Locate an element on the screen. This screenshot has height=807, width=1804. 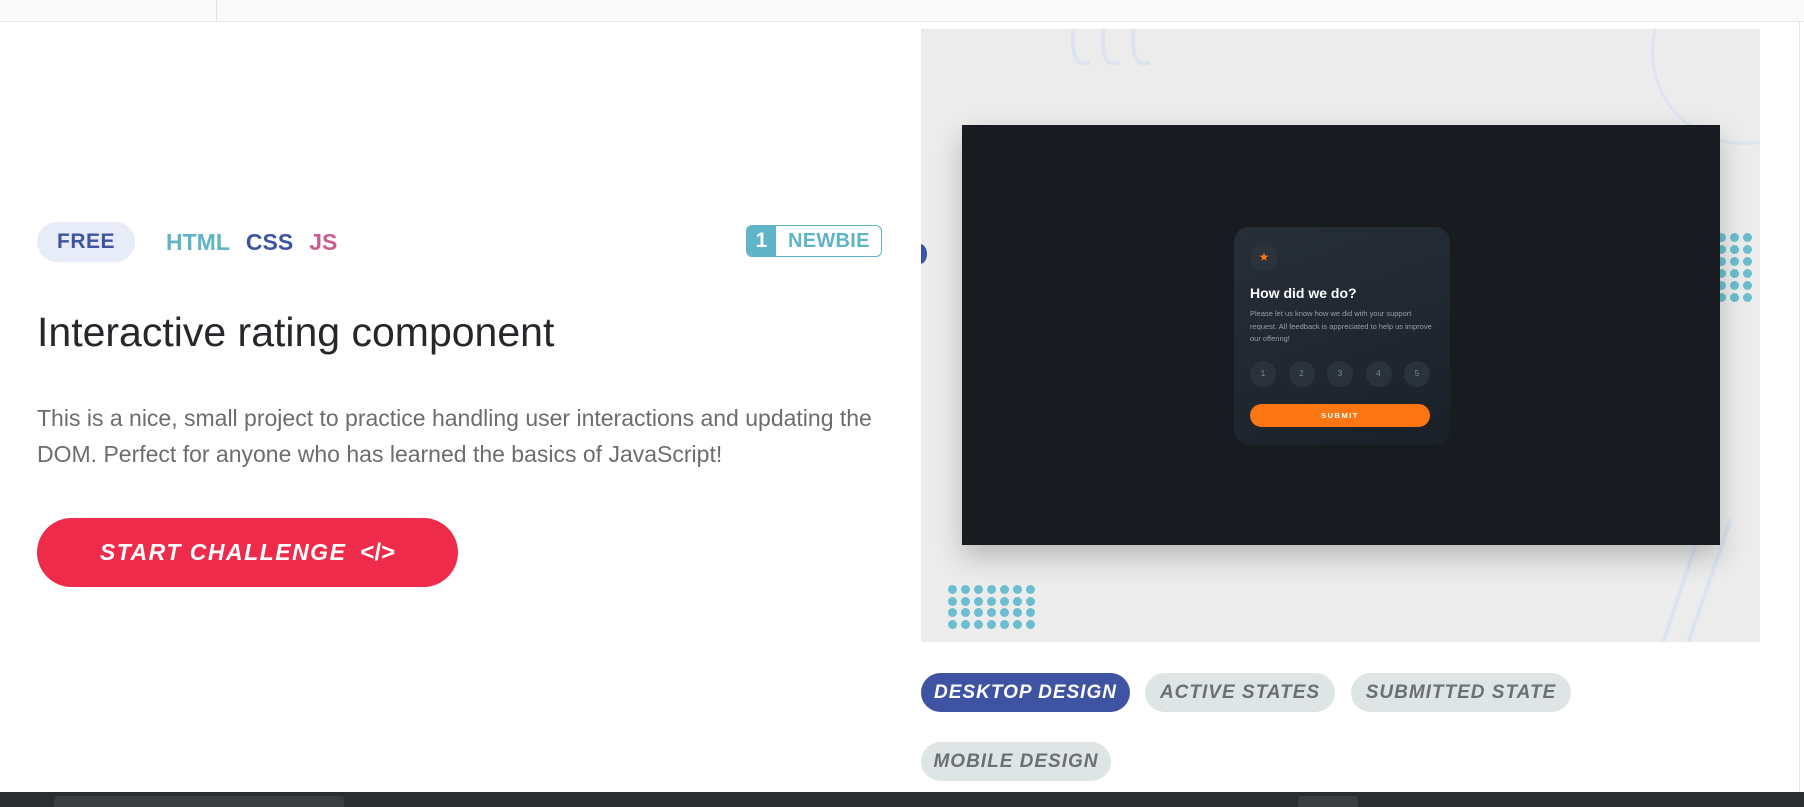
star-icon: ★ is located at coordinates (1264, 257).